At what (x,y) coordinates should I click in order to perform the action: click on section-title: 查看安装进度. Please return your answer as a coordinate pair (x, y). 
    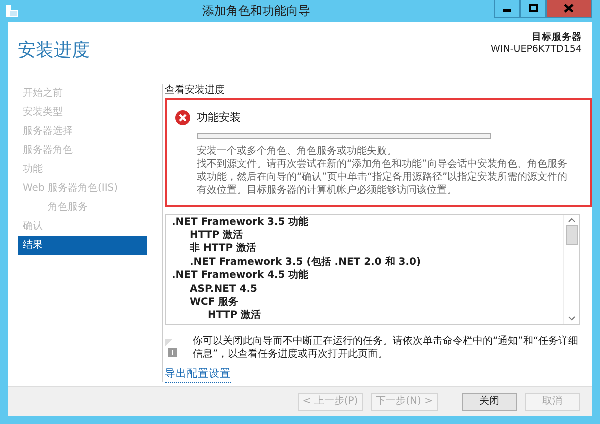
    Looking at the image, I should click on (195, 91).